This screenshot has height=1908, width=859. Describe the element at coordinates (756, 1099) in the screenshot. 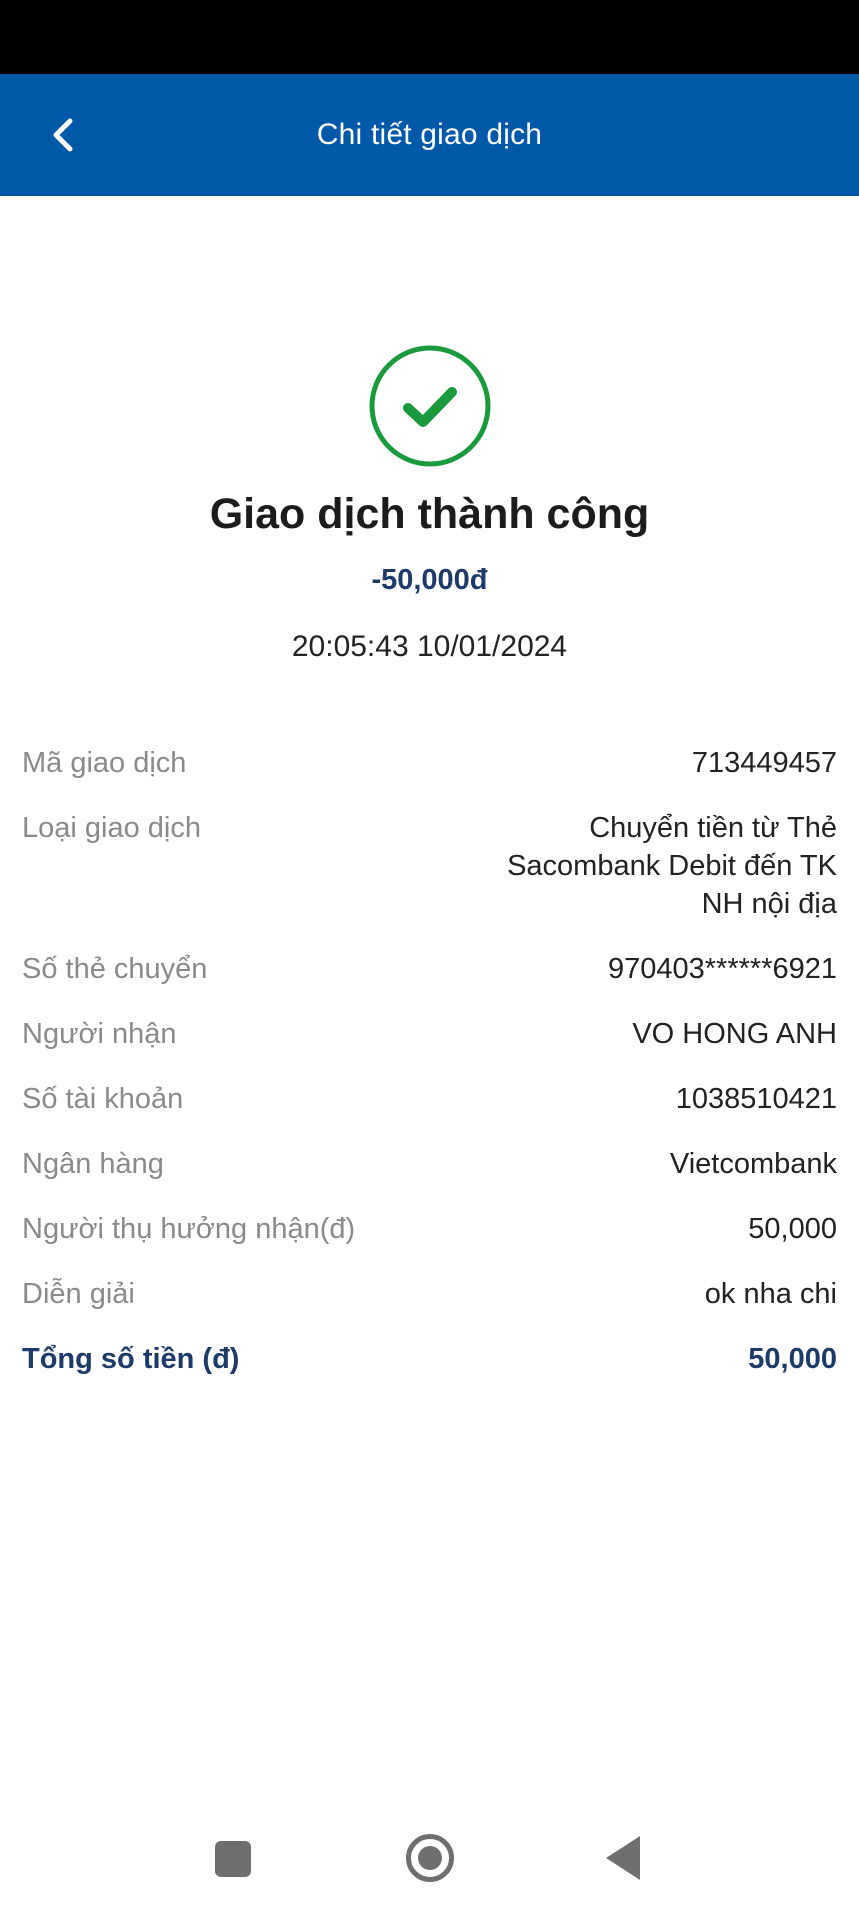

I see `detail-value: 1038510421` at that location.